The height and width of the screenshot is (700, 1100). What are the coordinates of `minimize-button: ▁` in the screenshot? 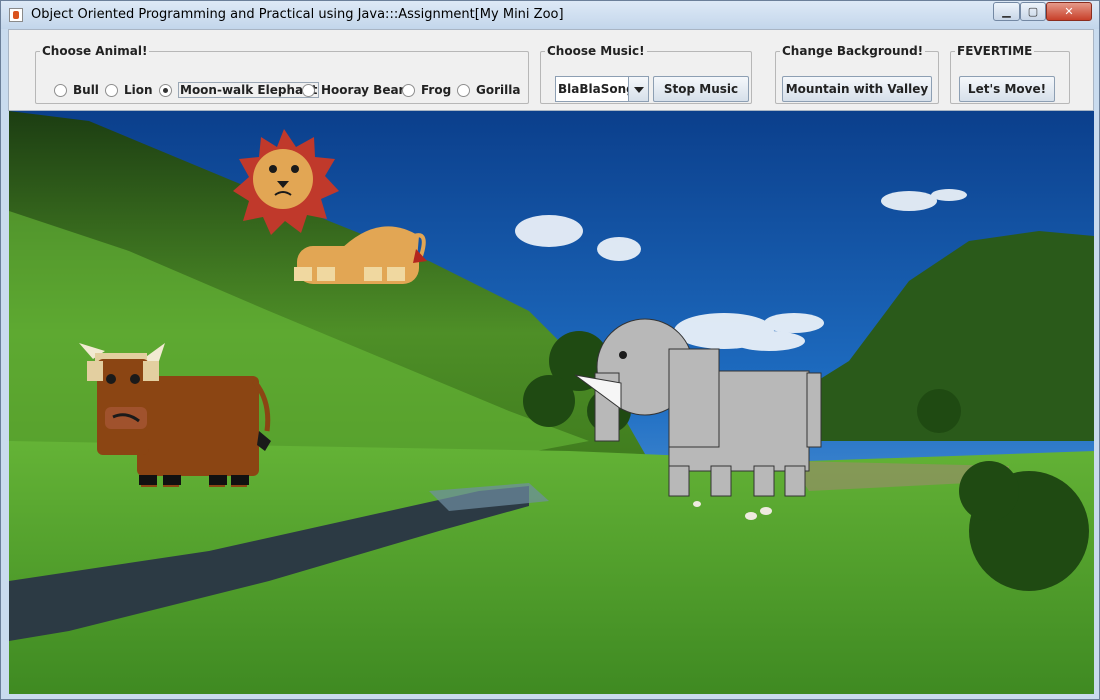 It's located at (1006, 11).